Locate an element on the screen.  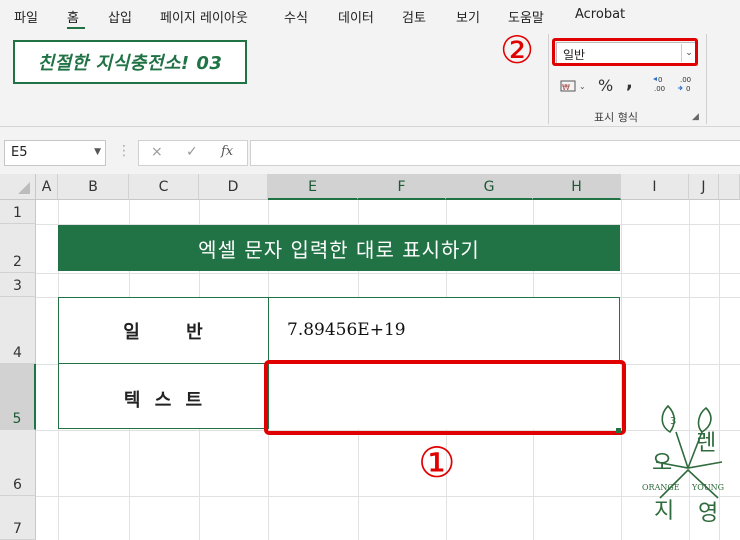
column-header-b: B is located at coordinates (93, 187).